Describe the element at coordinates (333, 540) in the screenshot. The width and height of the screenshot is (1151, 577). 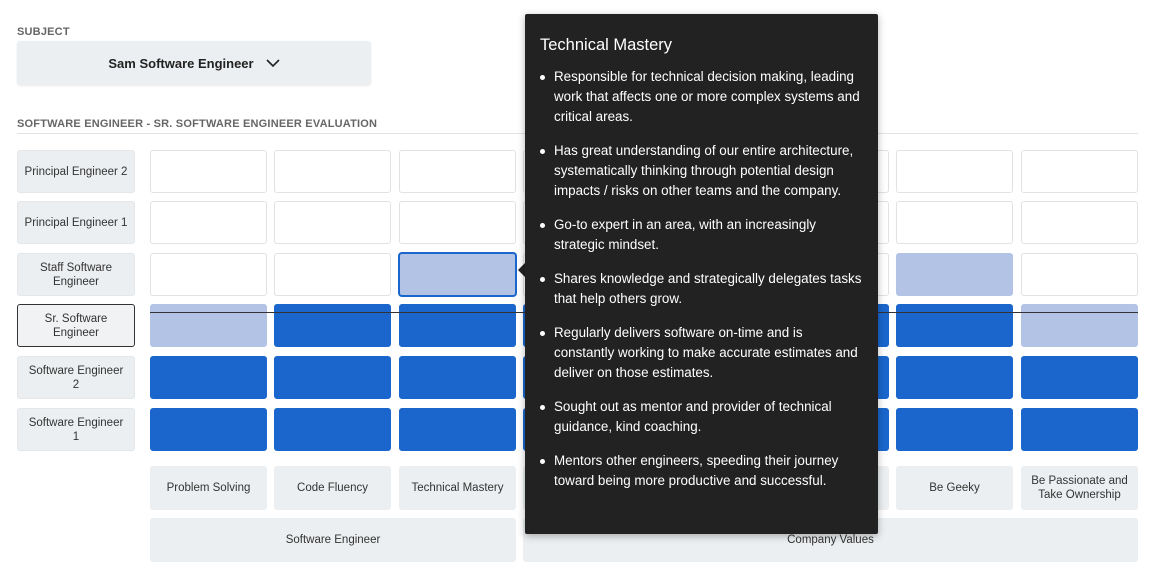
I see `group-label: Software Engineer` at that location.